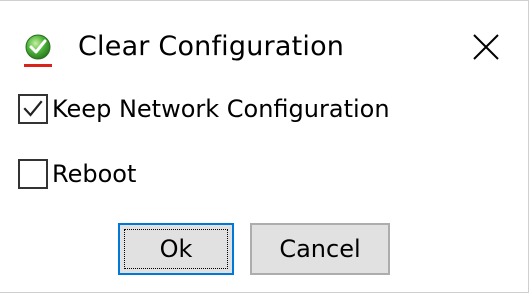 This screenshot has width=531, height=295. I want to click on keep-network-configuration-label: Keep Network Configuration, so click(221, 109).